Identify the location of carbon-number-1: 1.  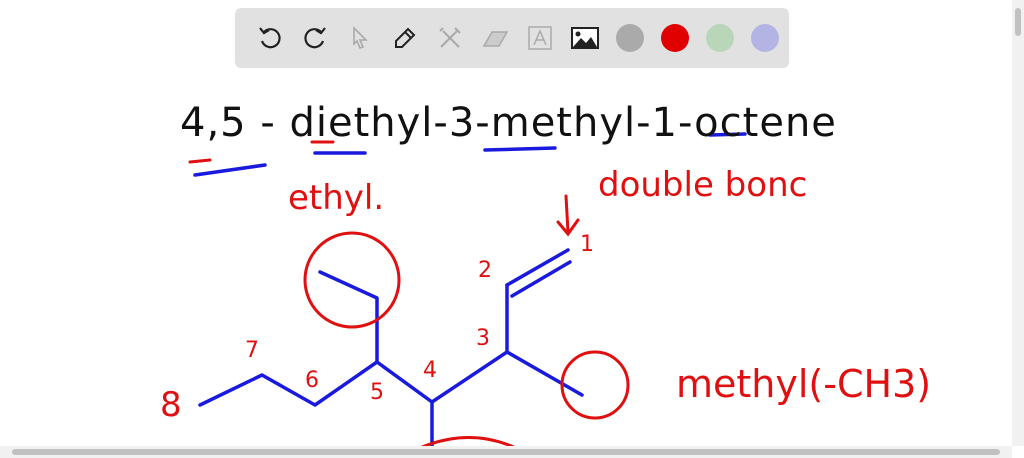
(587, 244).